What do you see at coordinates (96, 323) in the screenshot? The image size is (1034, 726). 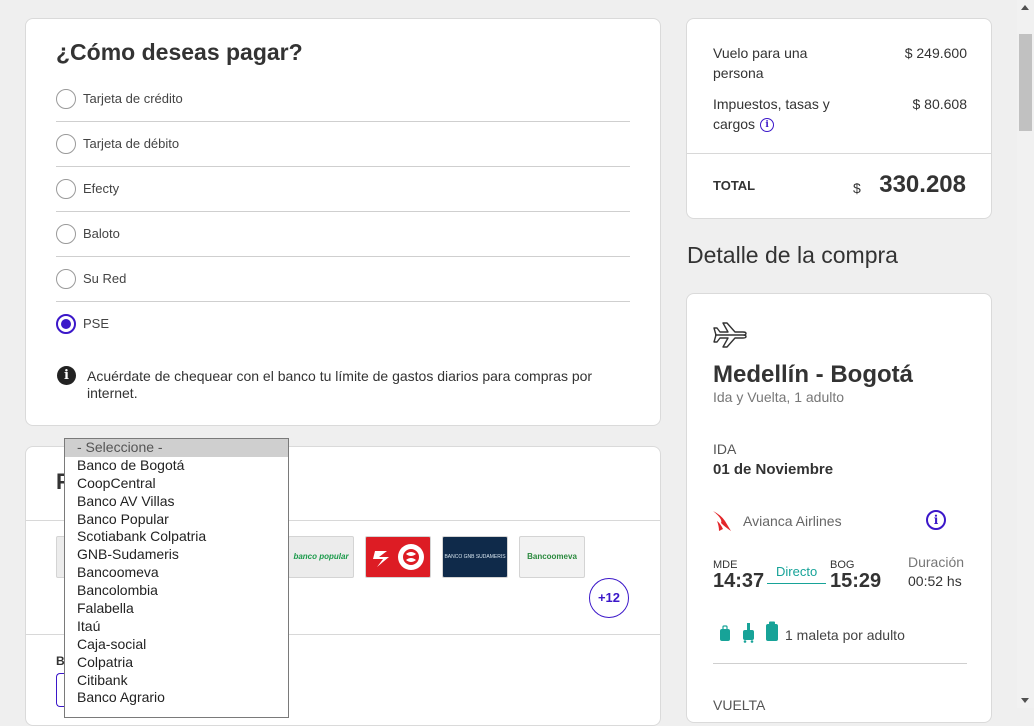 I see `payment-option-label: PSE` at bounding box center [96, 323].